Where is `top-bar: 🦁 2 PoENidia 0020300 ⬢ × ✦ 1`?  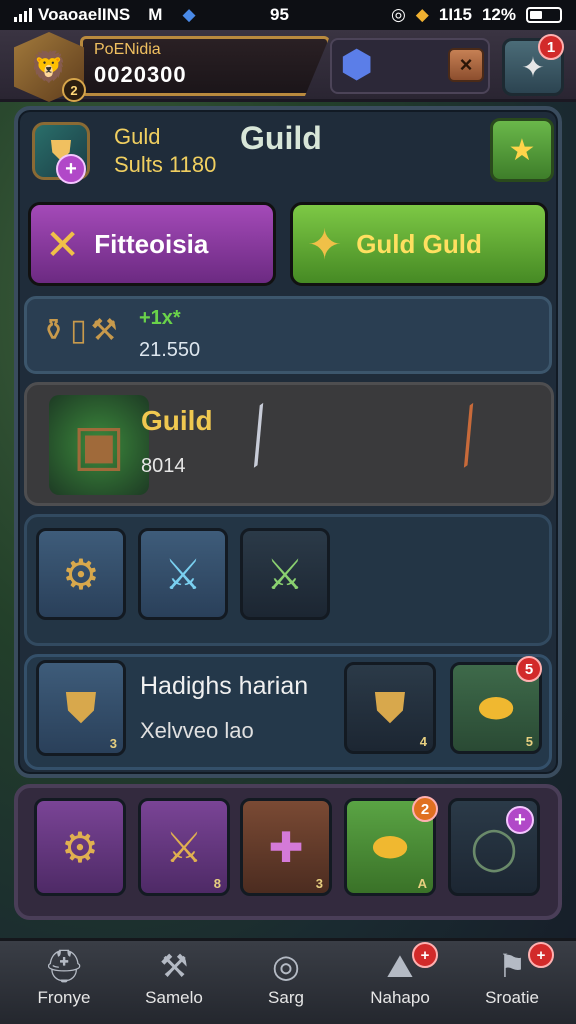
top-bar: 🦁 2 PoENidia 0020300 ⬢ × ✦ 1 is located at coordinates (288, 66).